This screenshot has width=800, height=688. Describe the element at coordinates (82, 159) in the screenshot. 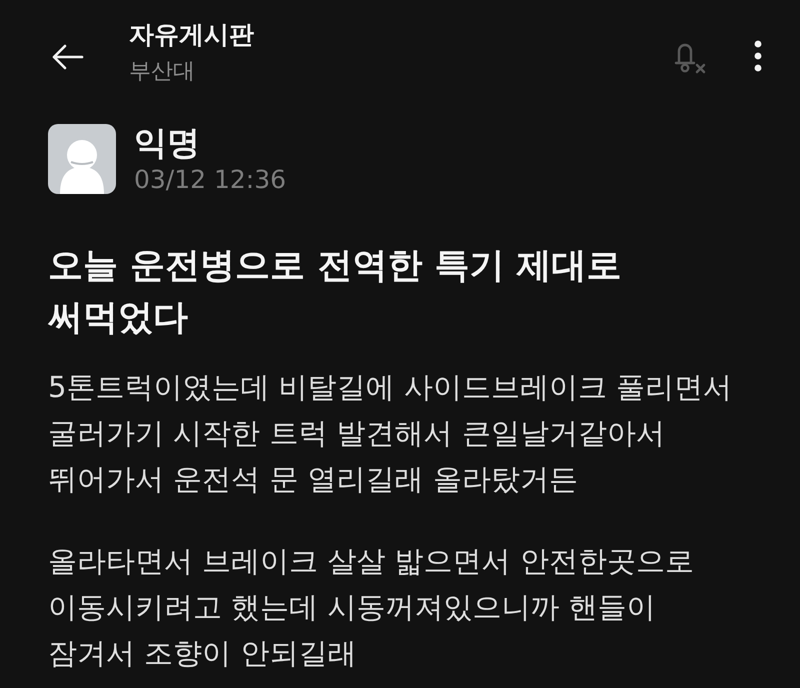

I see `avatar-icon` at that location.